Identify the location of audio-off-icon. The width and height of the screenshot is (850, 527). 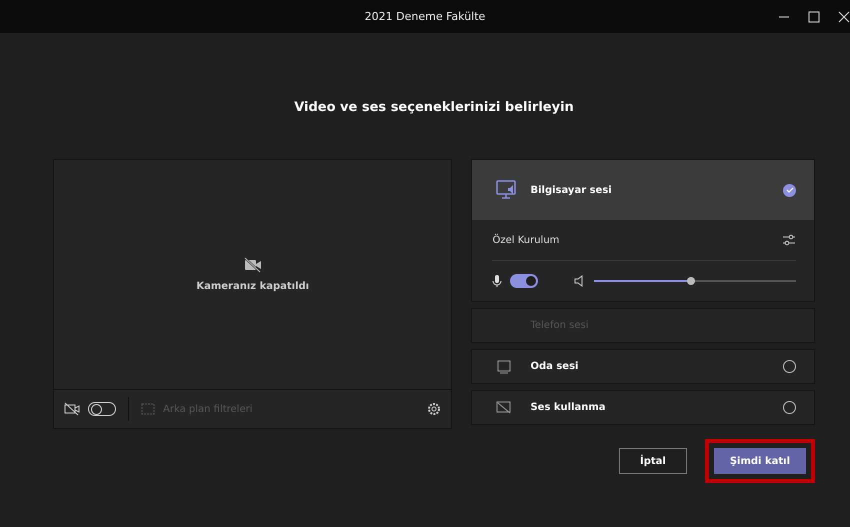
(504, 407).